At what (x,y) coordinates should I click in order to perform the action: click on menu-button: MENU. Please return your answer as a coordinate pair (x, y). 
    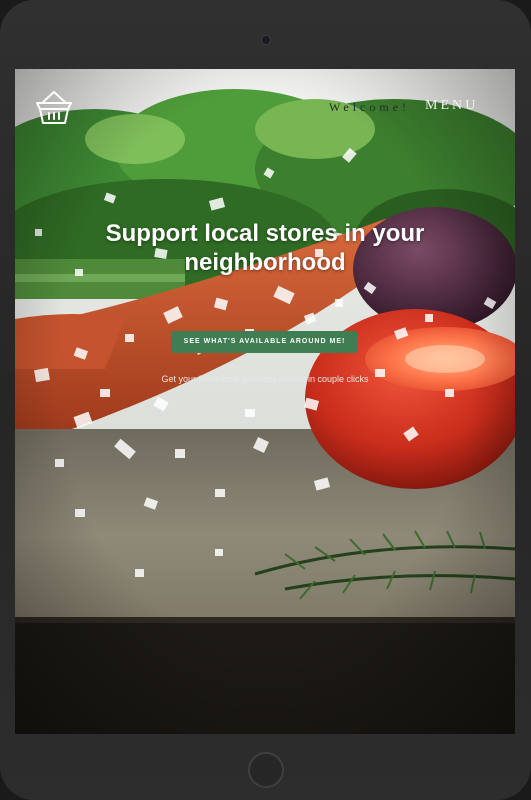
    Looking at the image, I should click on (451, 106).